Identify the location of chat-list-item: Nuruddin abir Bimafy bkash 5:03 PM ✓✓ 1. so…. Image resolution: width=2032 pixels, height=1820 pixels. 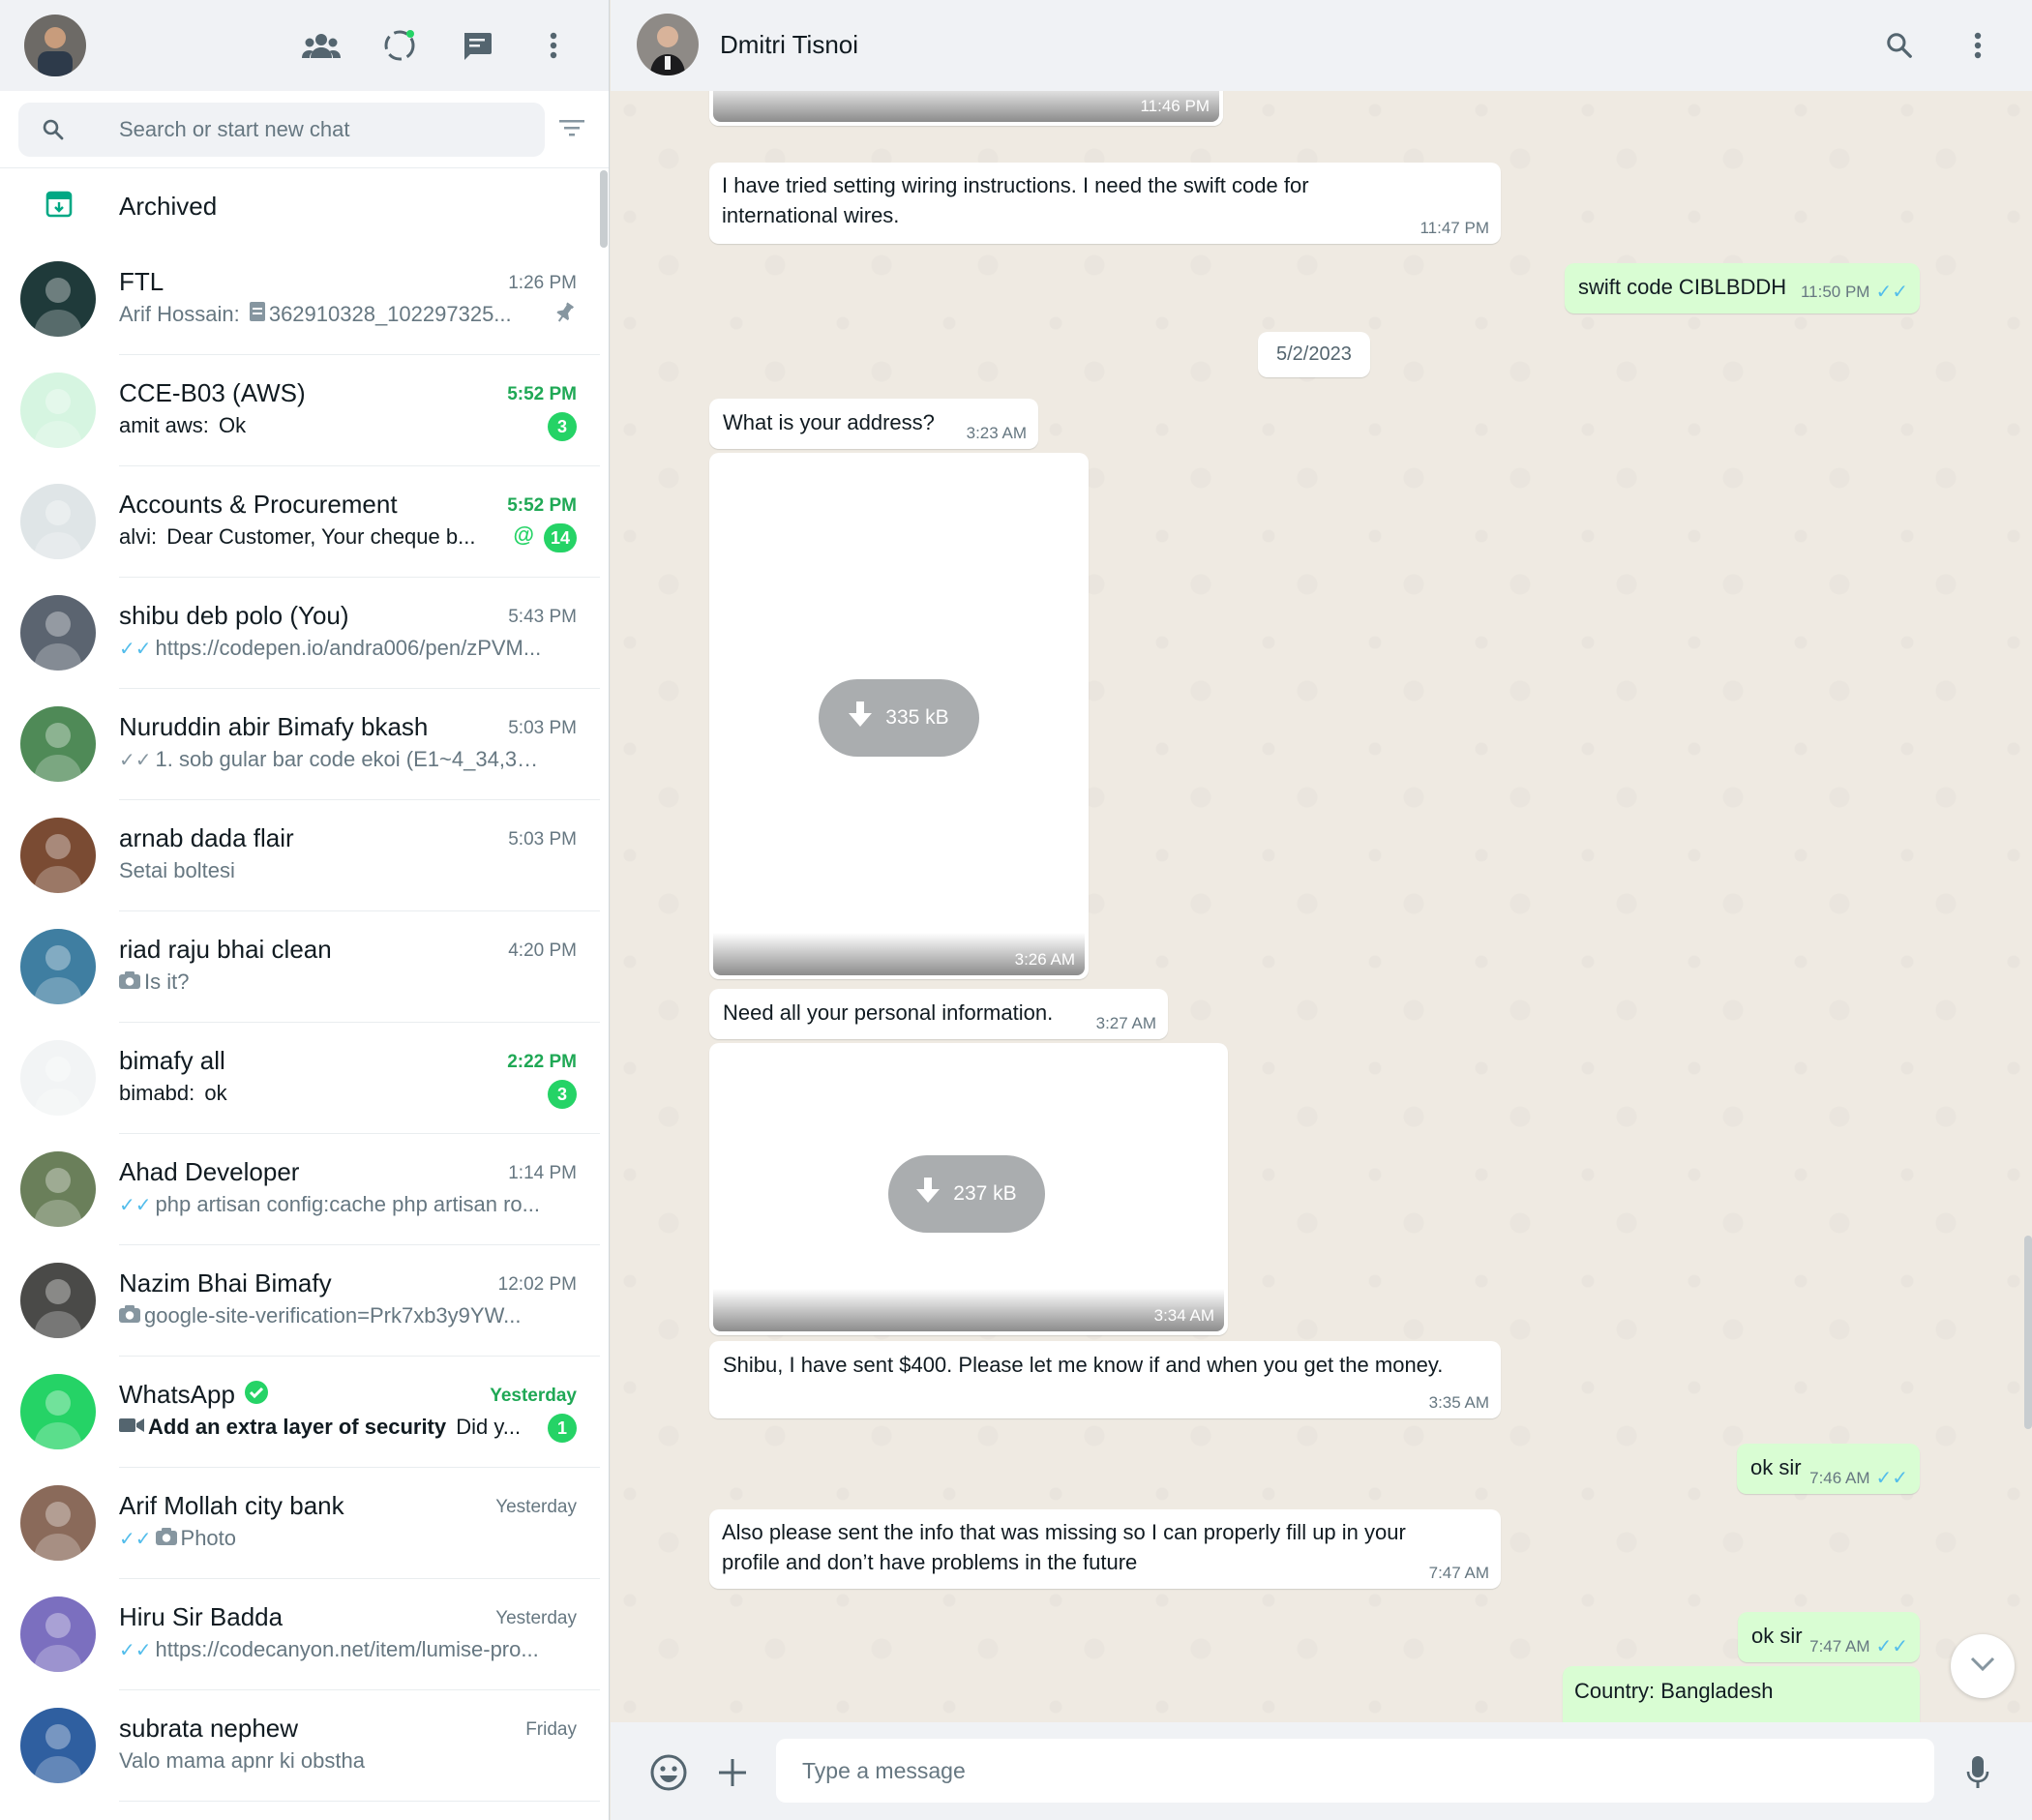
(300, 745).